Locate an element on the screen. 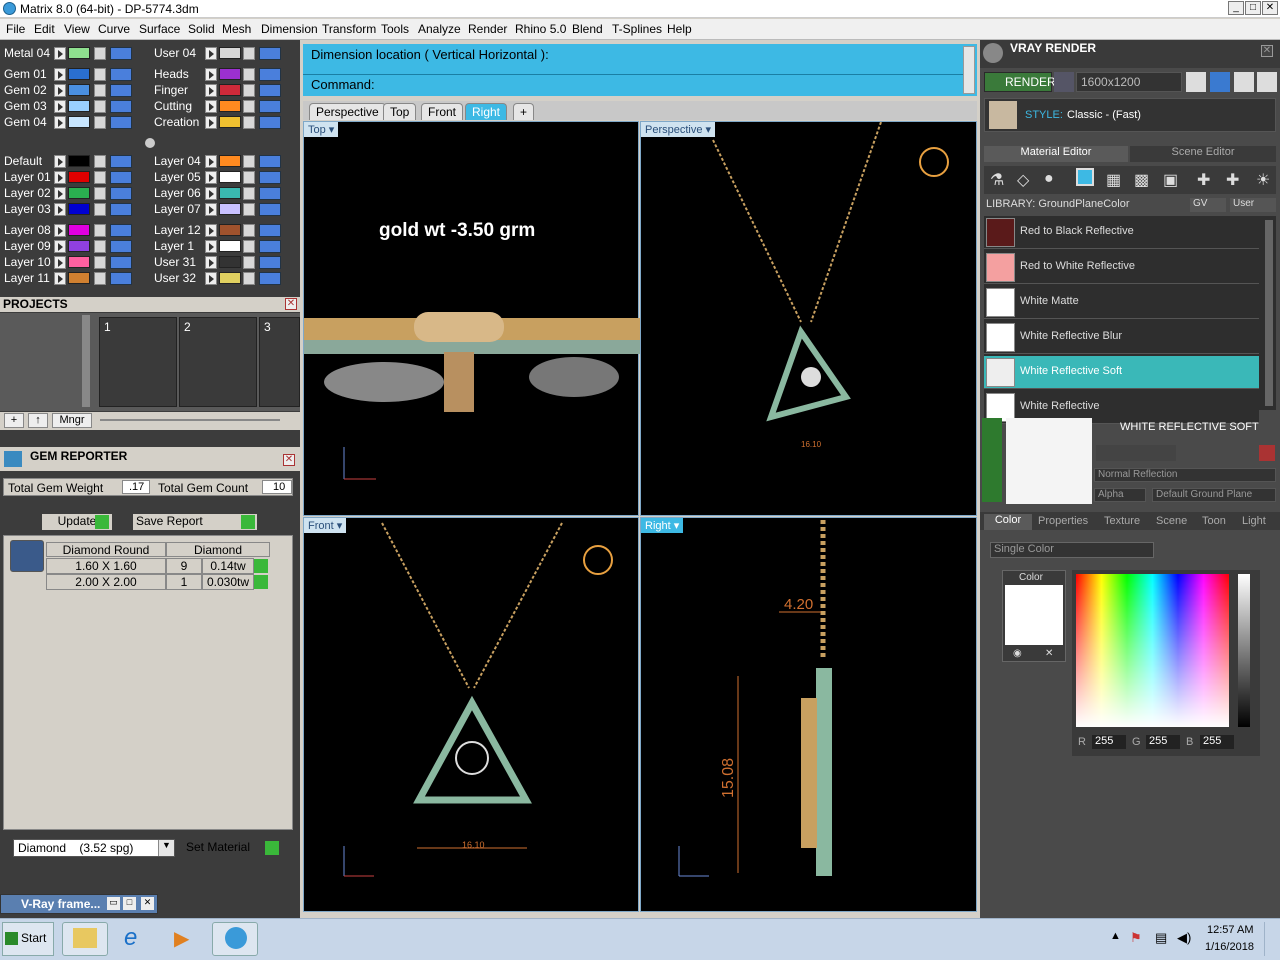 Image resolution: width=1280 pixels, height=960 pixels. update-go-icon is located at coordinates (102, 522).